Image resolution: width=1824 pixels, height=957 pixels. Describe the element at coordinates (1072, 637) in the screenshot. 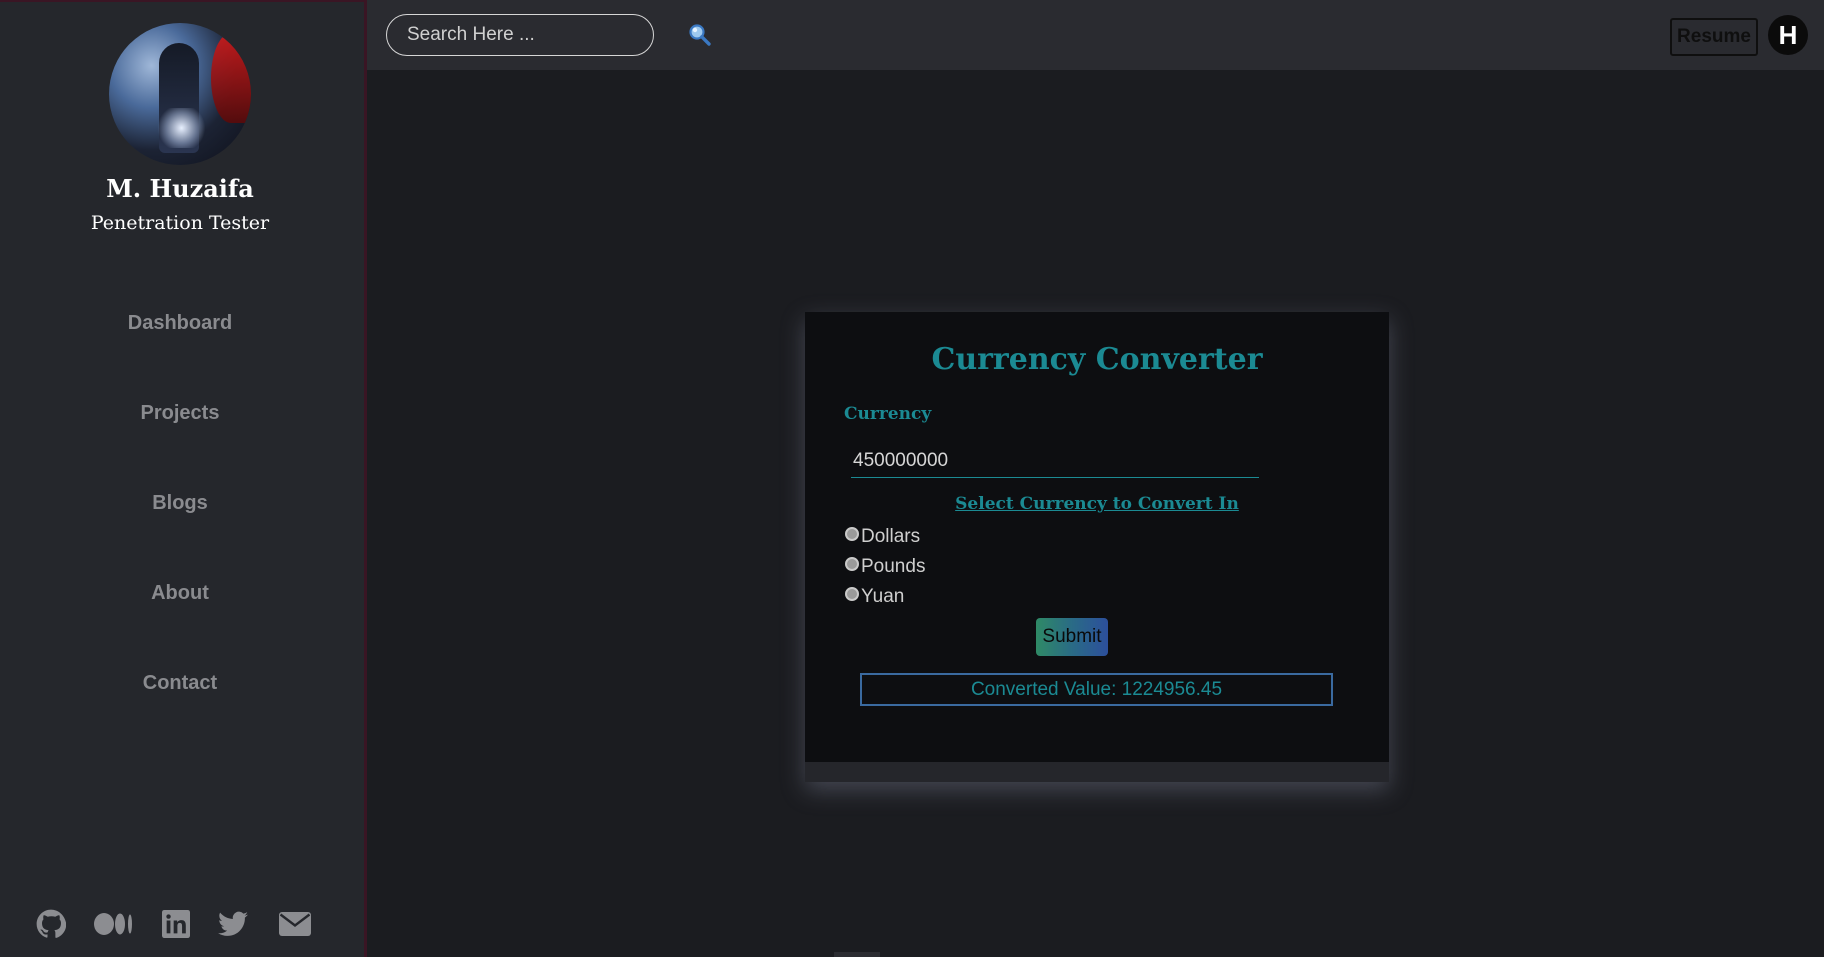

I see `submit-button: Submit` at that location.